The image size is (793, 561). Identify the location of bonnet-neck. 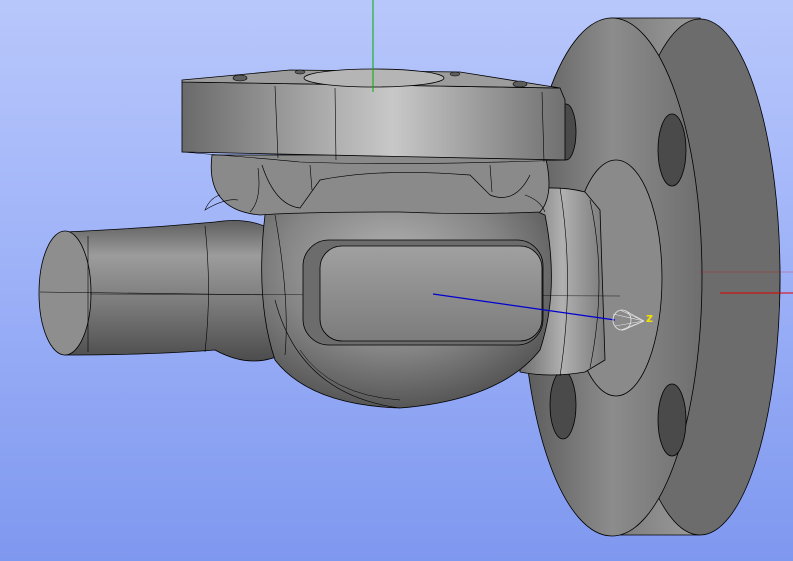
(377, 185).